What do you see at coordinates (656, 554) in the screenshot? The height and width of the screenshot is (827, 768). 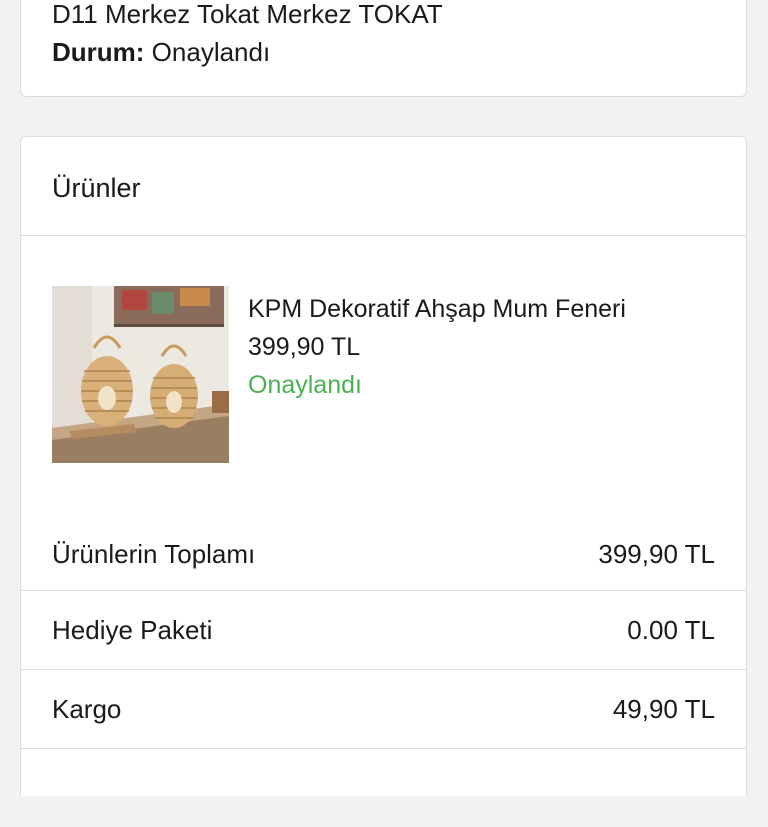 I see `summary-value: 399,90 TL` at bounding box center [656, 554].